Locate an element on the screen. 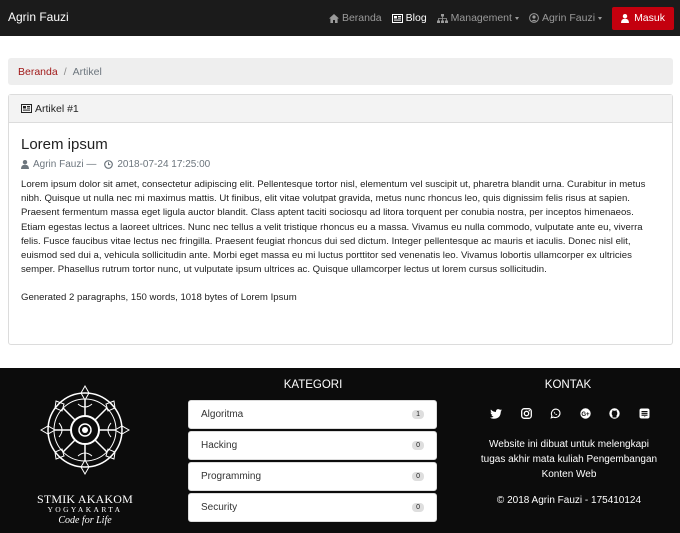  whatsapp-icon is located at coordinates (555, 413).